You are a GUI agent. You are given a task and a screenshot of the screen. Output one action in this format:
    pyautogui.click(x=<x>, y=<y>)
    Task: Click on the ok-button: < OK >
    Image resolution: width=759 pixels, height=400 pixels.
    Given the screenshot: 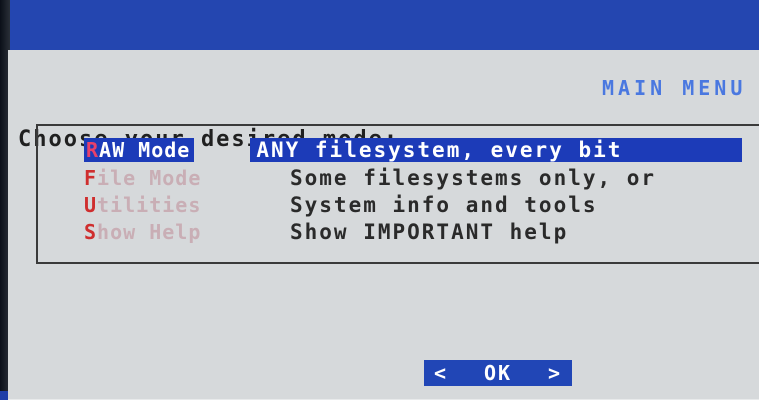 What is the action you would take?
    pyautogui.click(x=498, y=373)
    